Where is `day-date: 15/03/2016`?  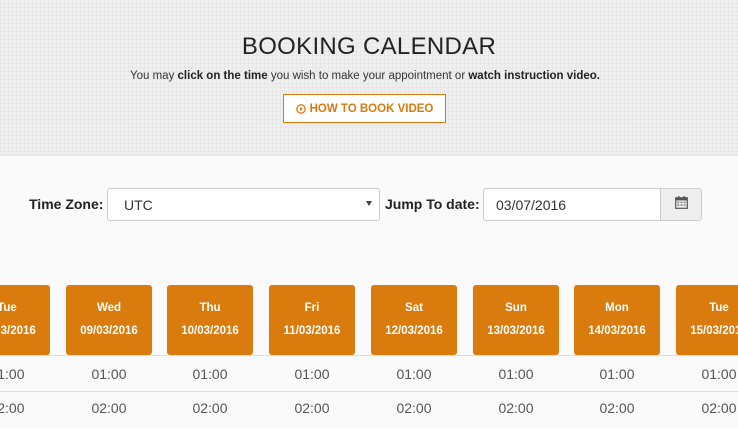 day-date: 15/03/2016 is located at coordinates (714, 331).